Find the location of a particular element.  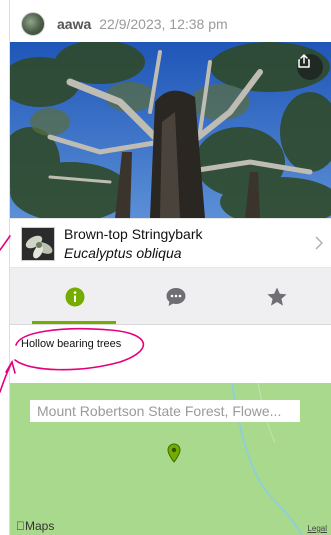

tab-comments is located at coordinates (175, 296).